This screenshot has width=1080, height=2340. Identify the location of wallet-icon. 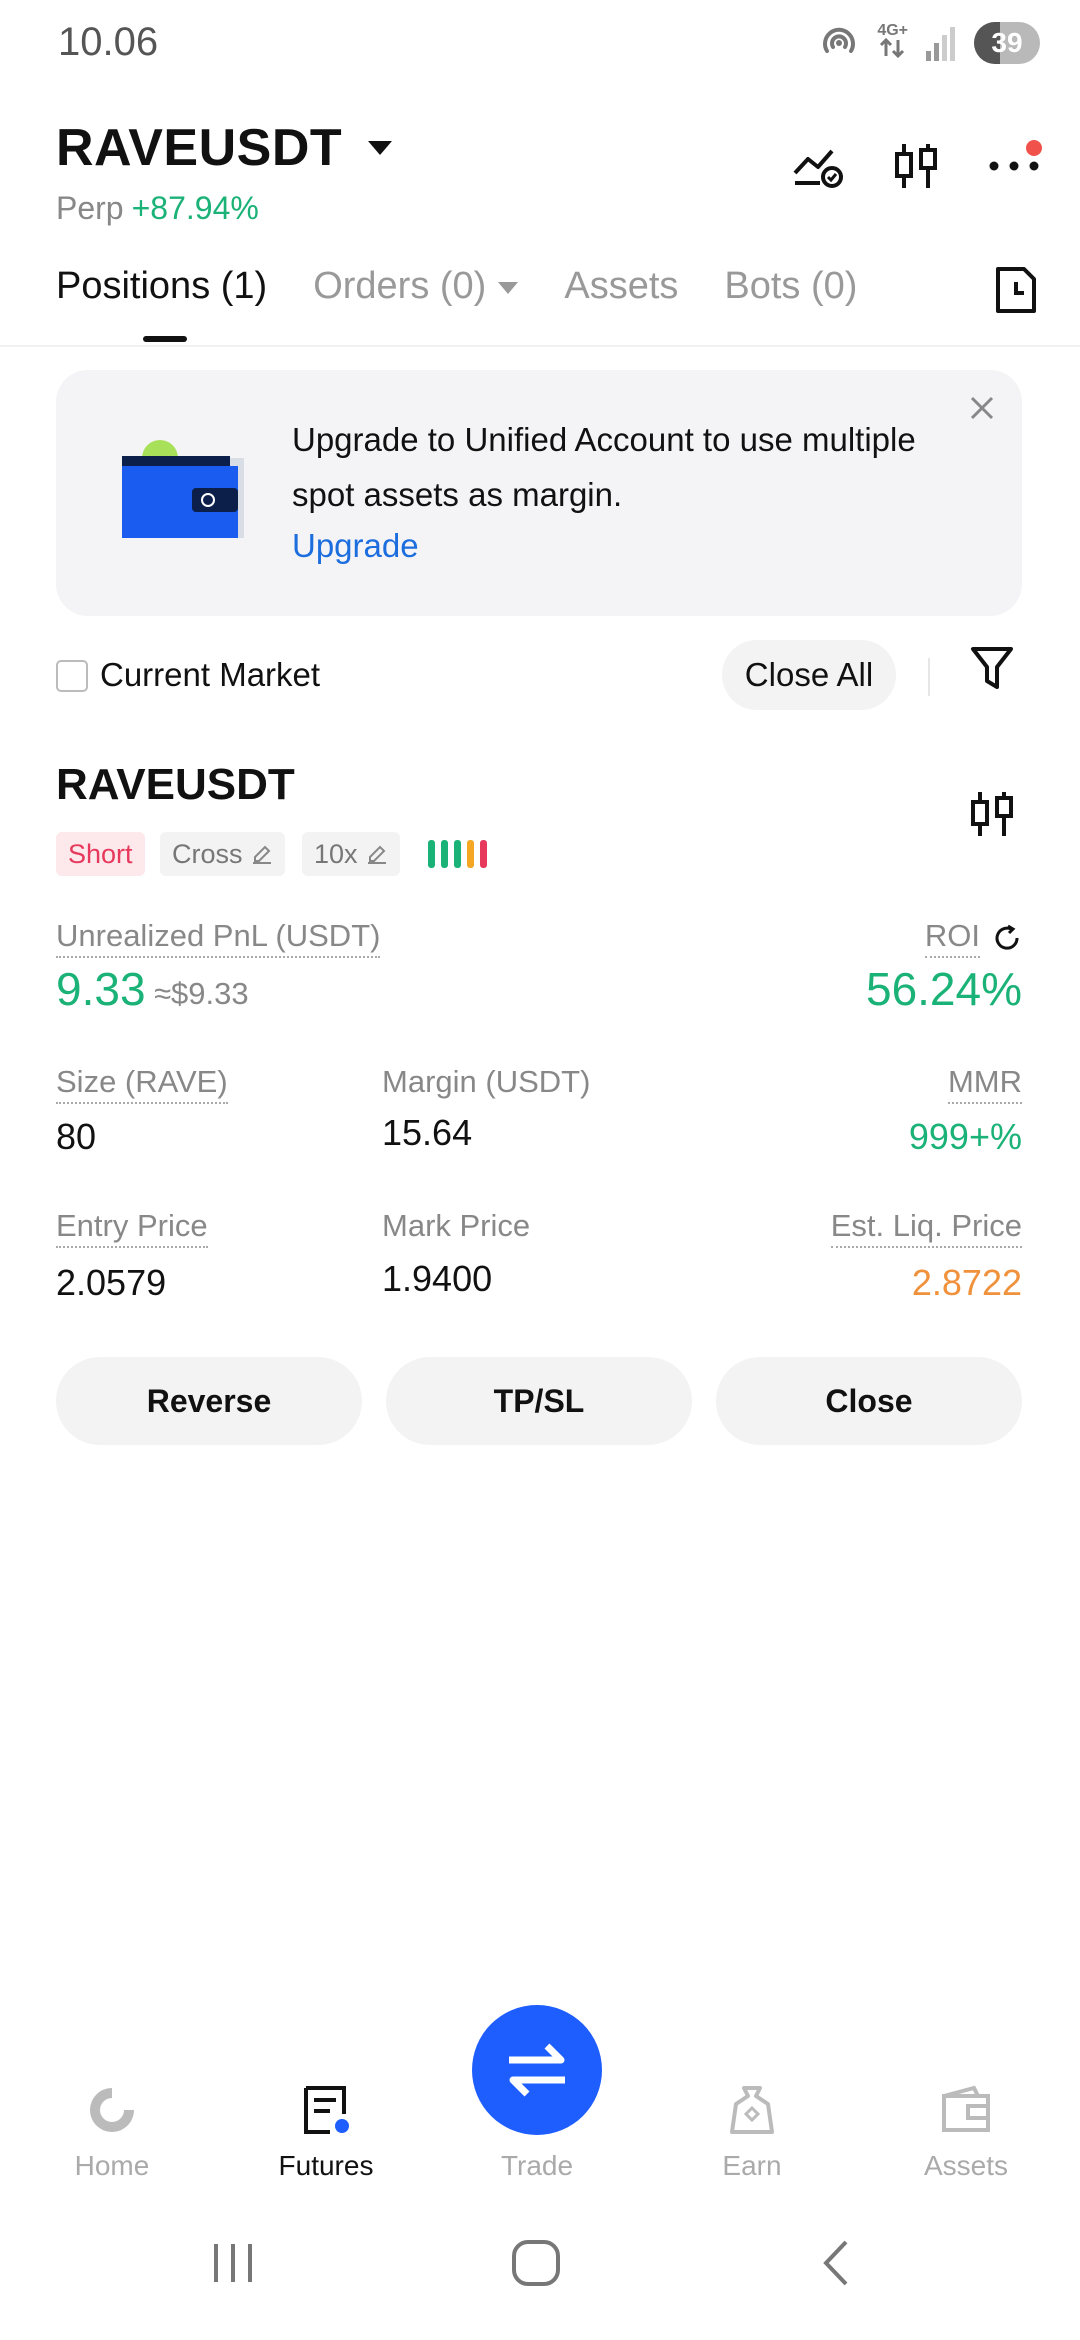
(966, 2108).